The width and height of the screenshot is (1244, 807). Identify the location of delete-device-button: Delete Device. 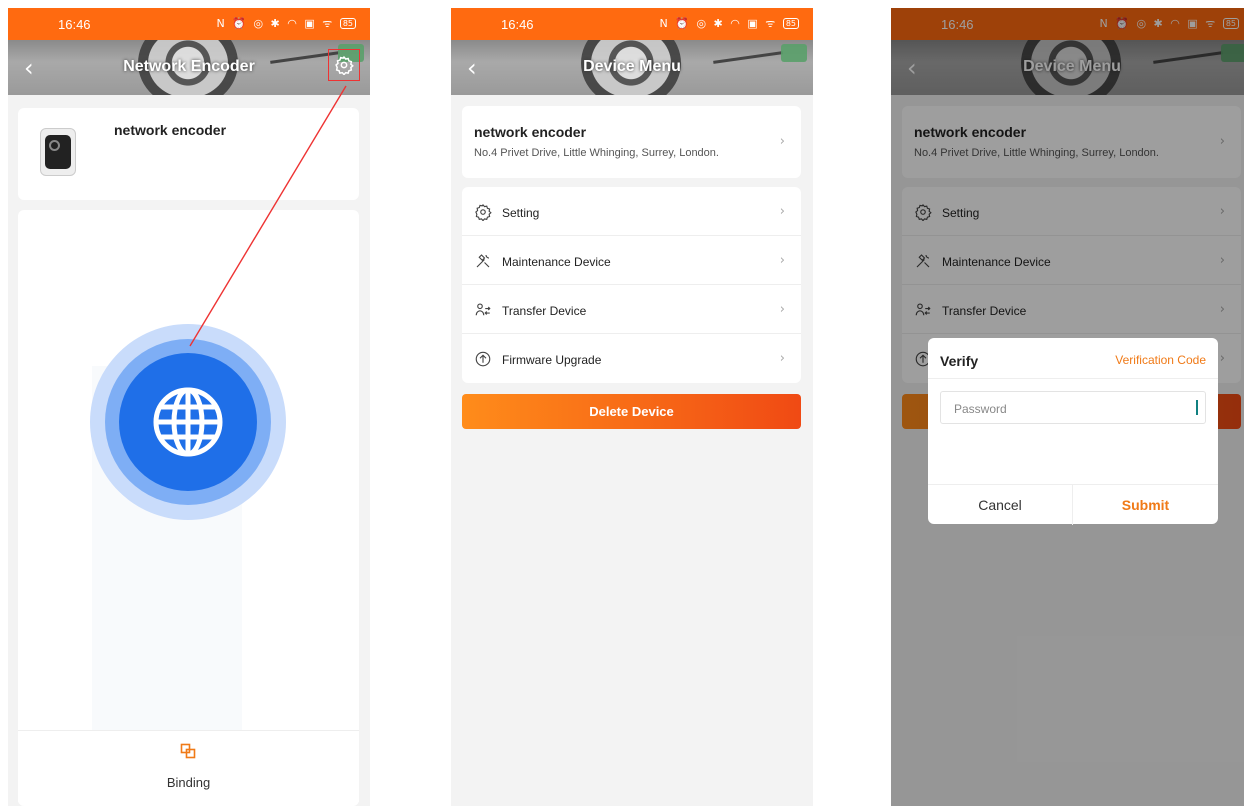
(631, 411).